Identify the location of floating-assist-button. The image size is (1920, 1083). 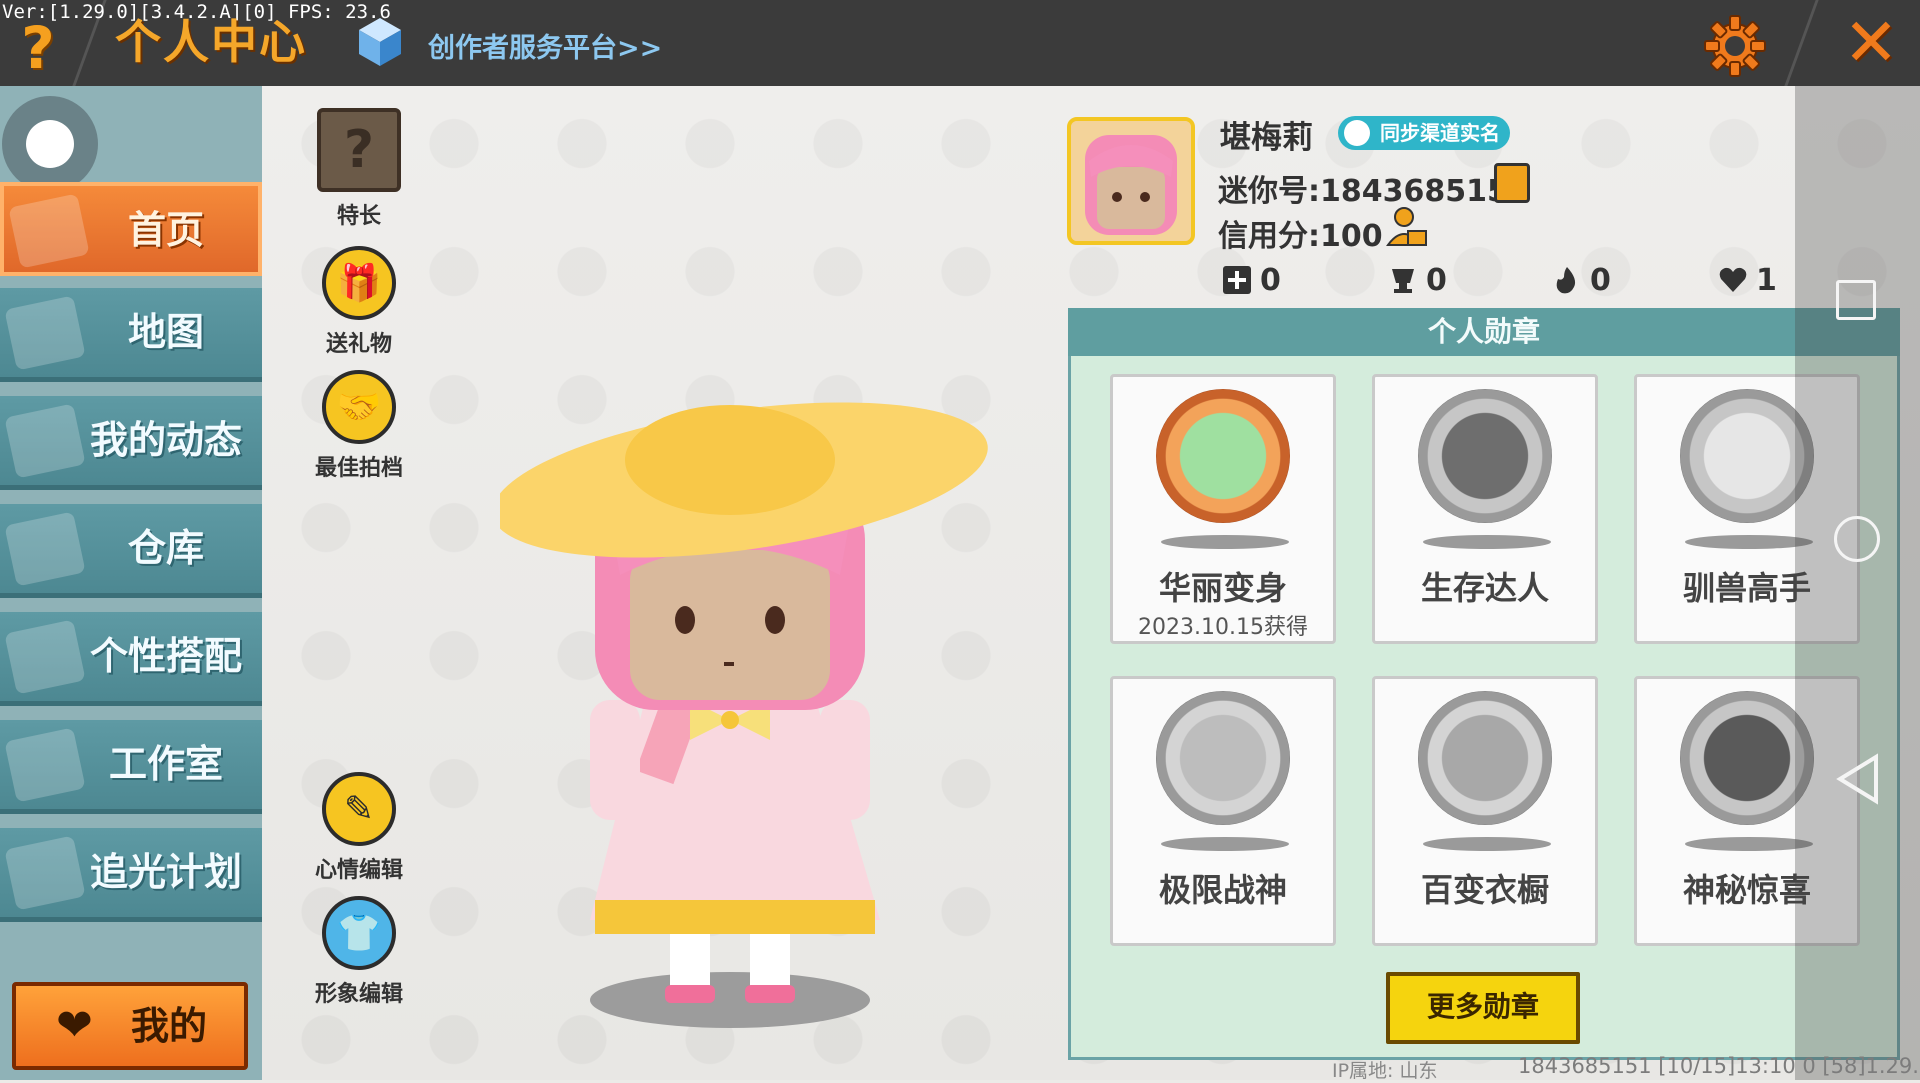
(50, 144).